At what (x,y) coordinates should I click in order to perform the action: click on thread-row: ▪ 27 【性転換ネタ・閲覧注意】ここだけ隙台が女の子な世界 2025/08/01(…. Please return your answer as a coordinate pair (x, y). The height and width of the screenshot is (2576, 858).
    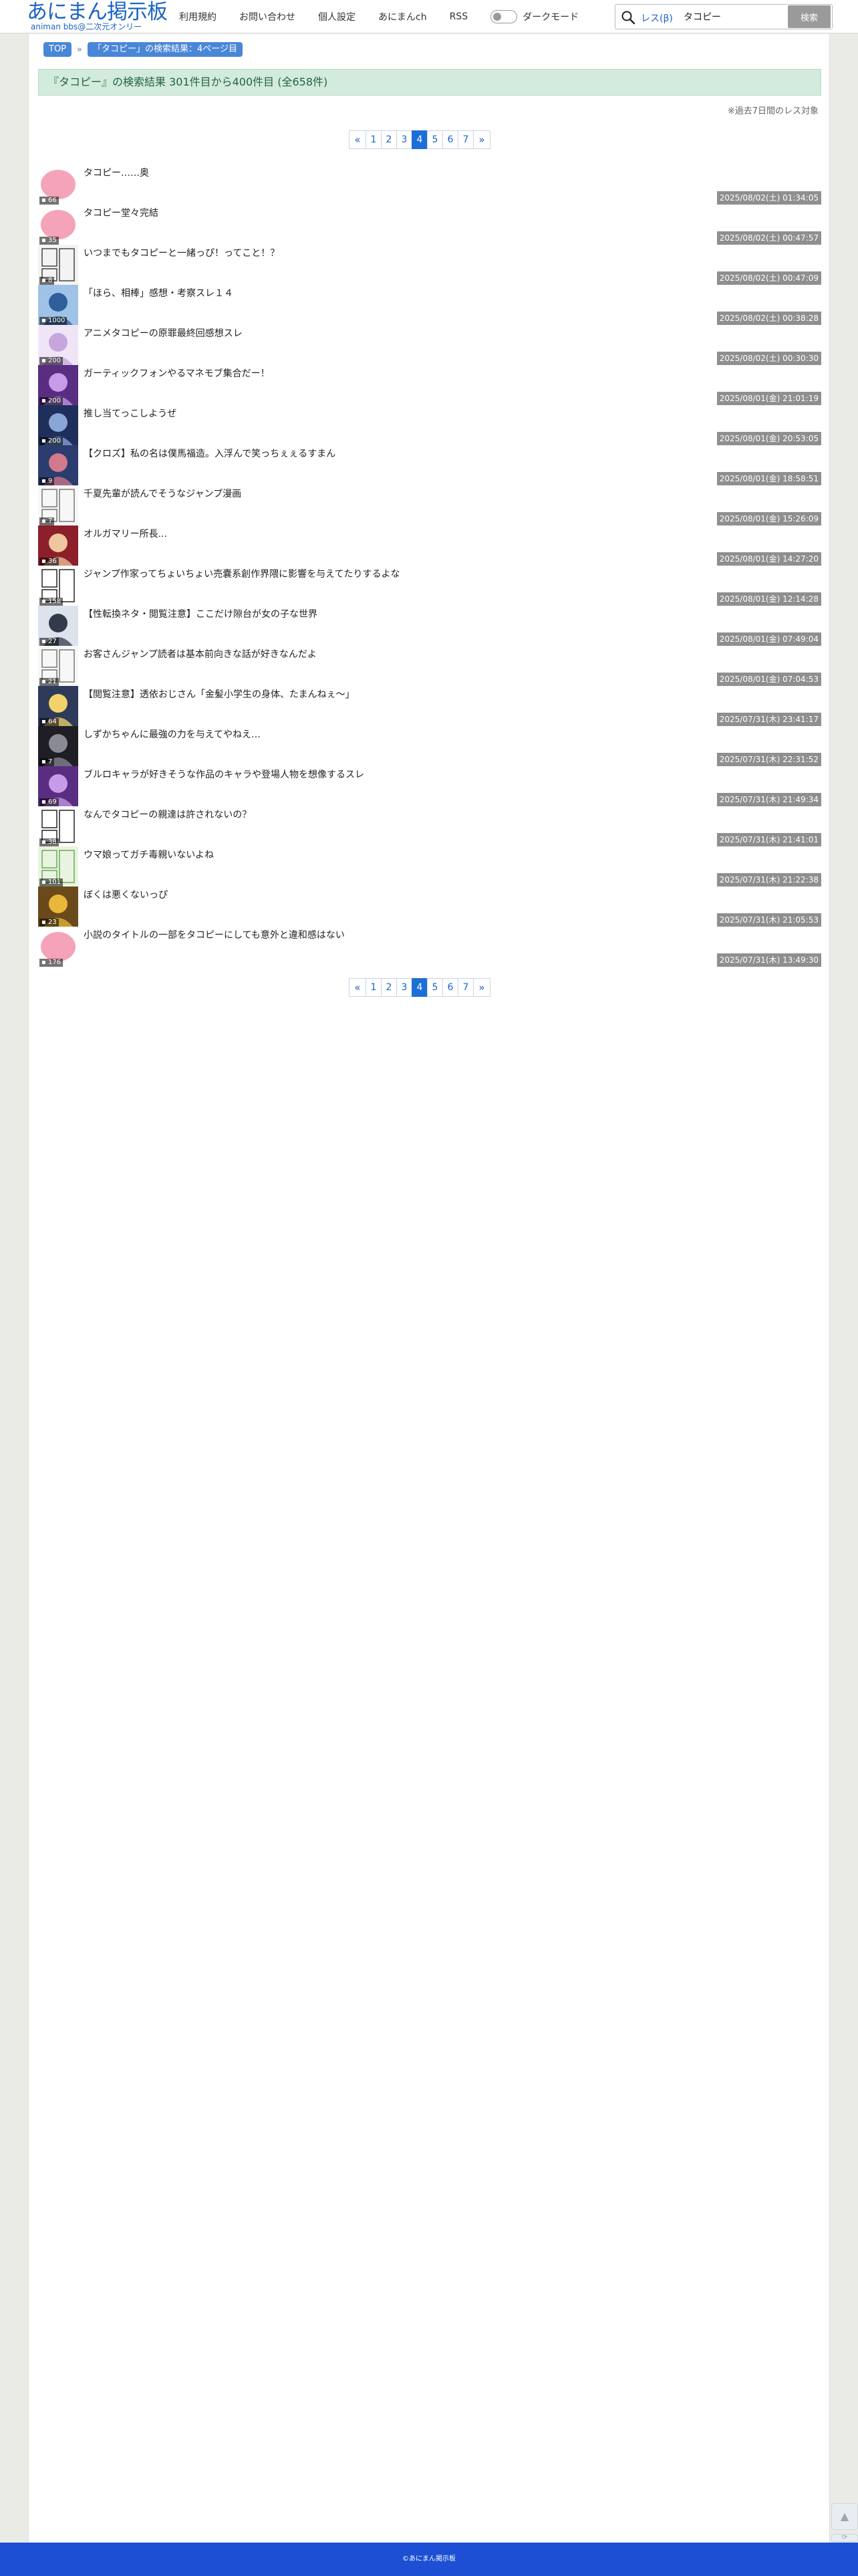
    Looking at the image, I should click on (429, 626).